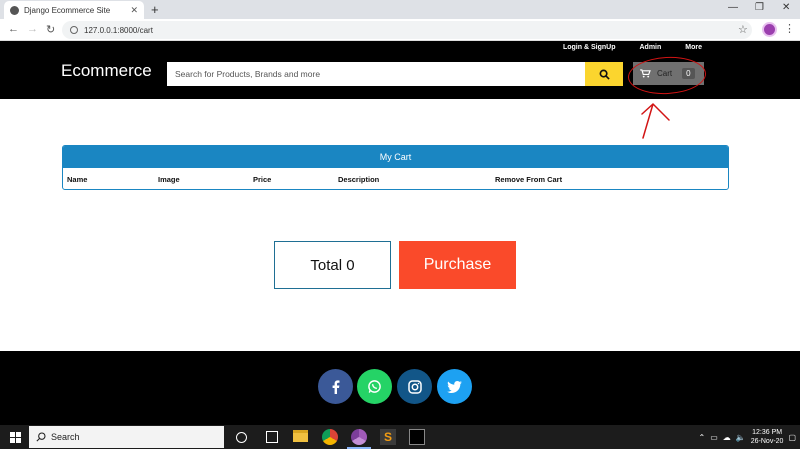 The width and height of the screenshot is (800, 449). Describe the element at coordinates (32, 29) in the screenshot. I see `forward-icon: →` at that location.